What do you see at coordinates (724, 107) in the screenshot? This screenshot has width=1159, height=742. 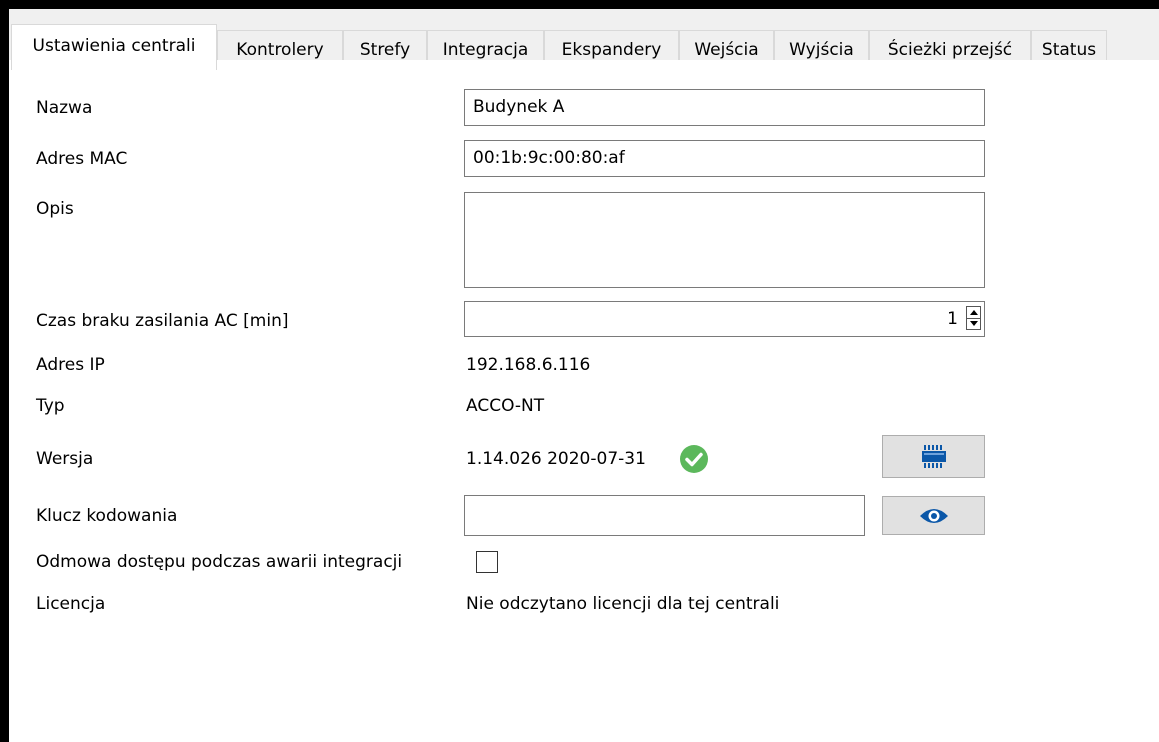 I see `name-input: Budynek A` at bounding box center [724, 107].